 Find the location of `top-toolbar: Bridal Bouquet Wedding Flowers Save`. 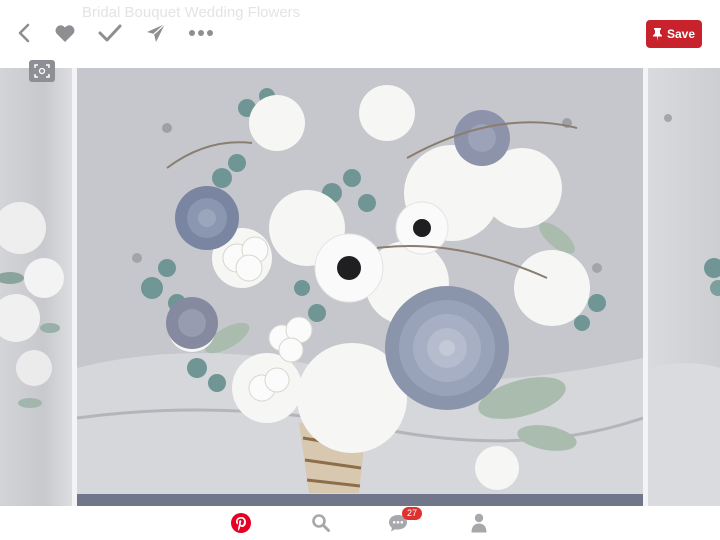

top-toolbar: Bridal Bouquet Wedding Flowers Save is located at coordinates (360, 34).